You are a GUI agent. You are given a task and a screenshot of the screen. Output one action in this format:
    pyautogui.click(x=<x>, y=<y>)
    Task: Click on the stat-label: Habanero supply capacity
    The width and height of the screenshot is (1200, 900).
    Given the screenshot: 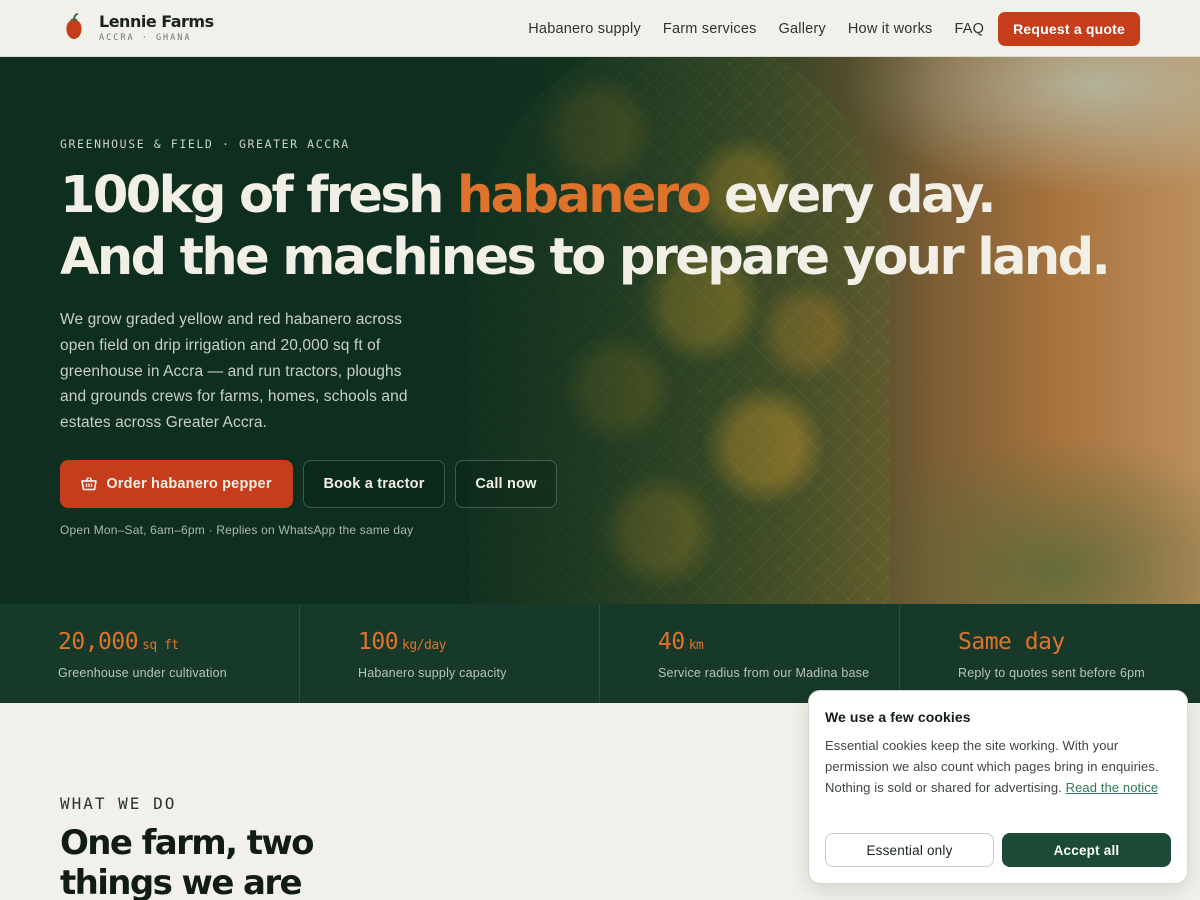 What is the action you would take?
    pyautogui.click(x=432, y=673)
    